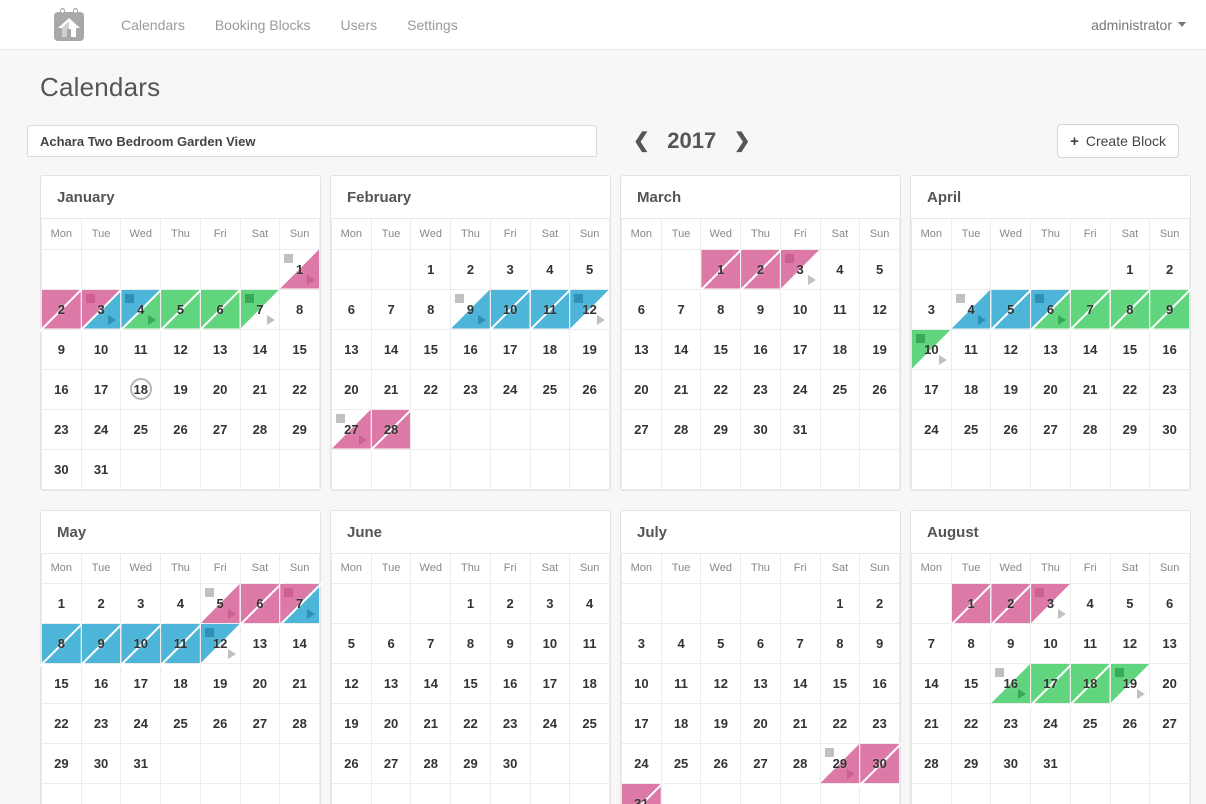  What do you see at coordinates (840, 603) in the screenshot?
I see `day-cell: 1` at bounding box center [840, 603].